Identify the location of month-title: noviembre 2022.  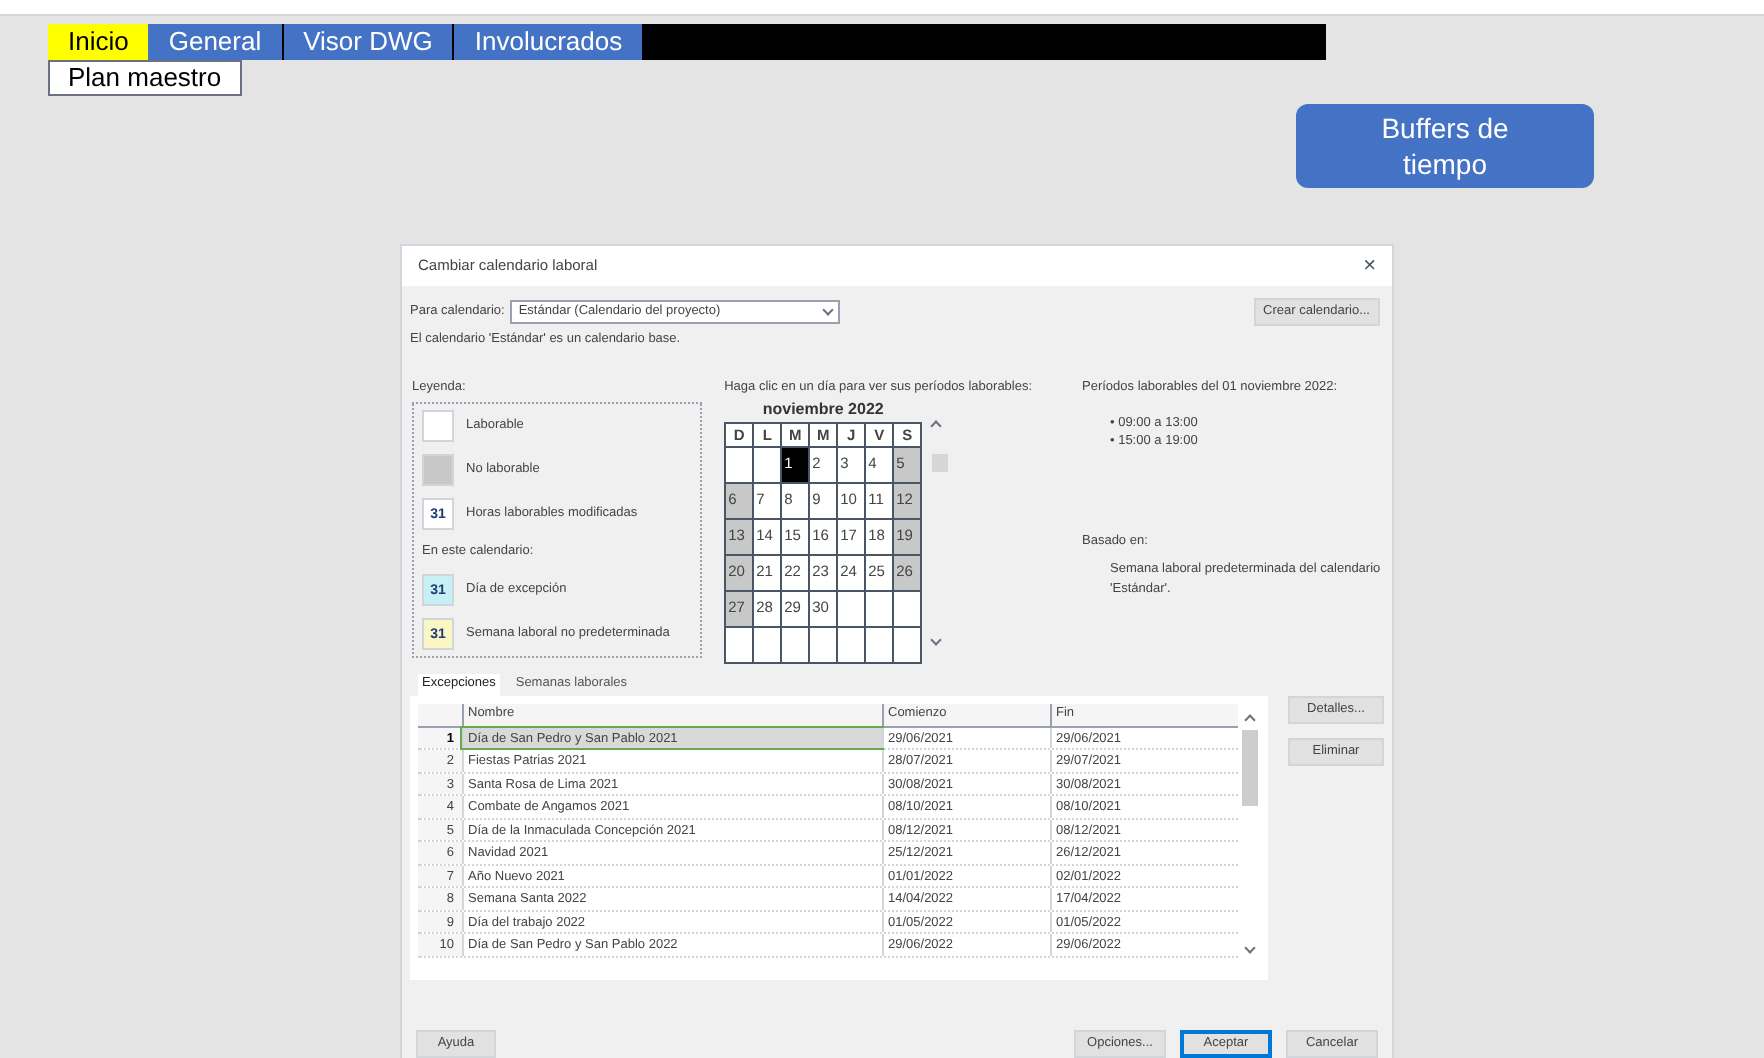
(823, 409).